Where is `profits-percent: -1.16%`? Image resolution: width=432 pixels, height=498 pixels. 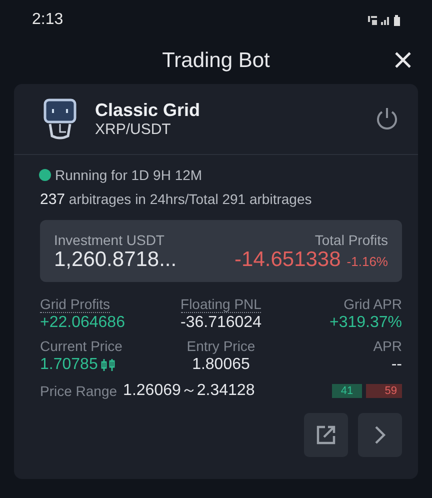 profits-percent: -1.16% is located at coordinates (367, 261).